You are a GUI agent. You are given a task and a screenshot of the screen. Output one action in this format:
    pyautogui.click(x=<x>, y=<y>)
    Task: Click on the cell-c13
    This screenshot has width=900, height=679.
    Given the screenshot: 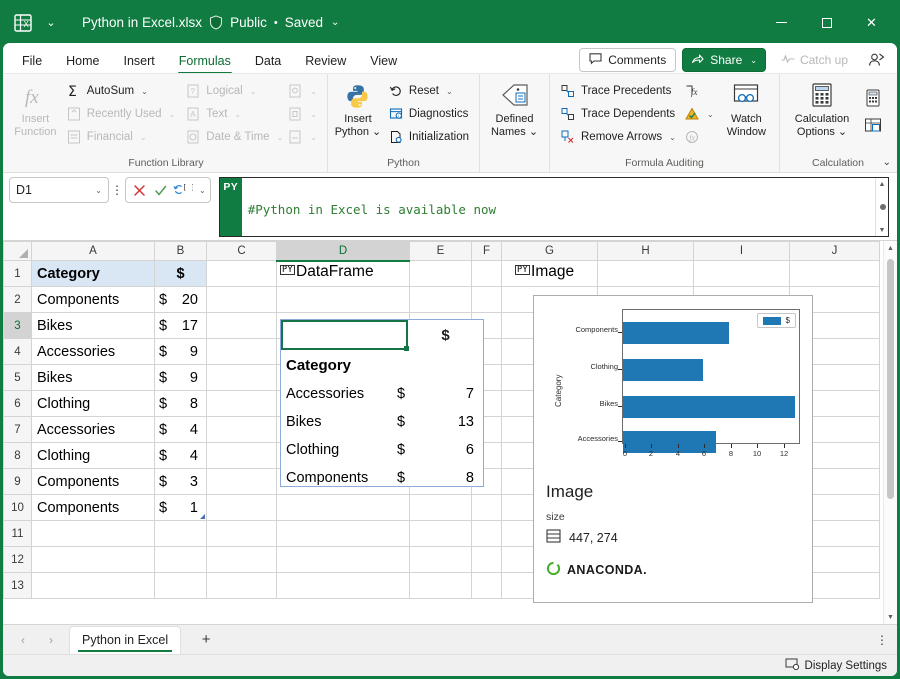 What is the action you would take?
    pyautogui.click(x=241, y=585)
    